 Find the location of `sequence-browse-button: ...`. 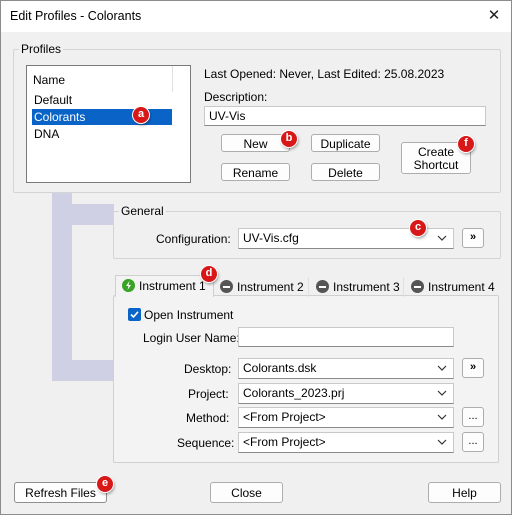

sequence-browse-button: ... is located at coordinates (473, 442).